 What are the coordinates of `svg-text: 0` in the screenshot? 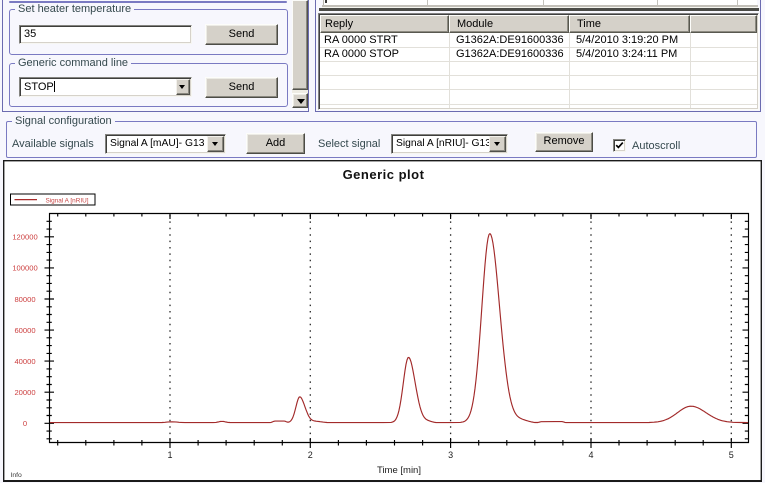 It's located at (25, 423).